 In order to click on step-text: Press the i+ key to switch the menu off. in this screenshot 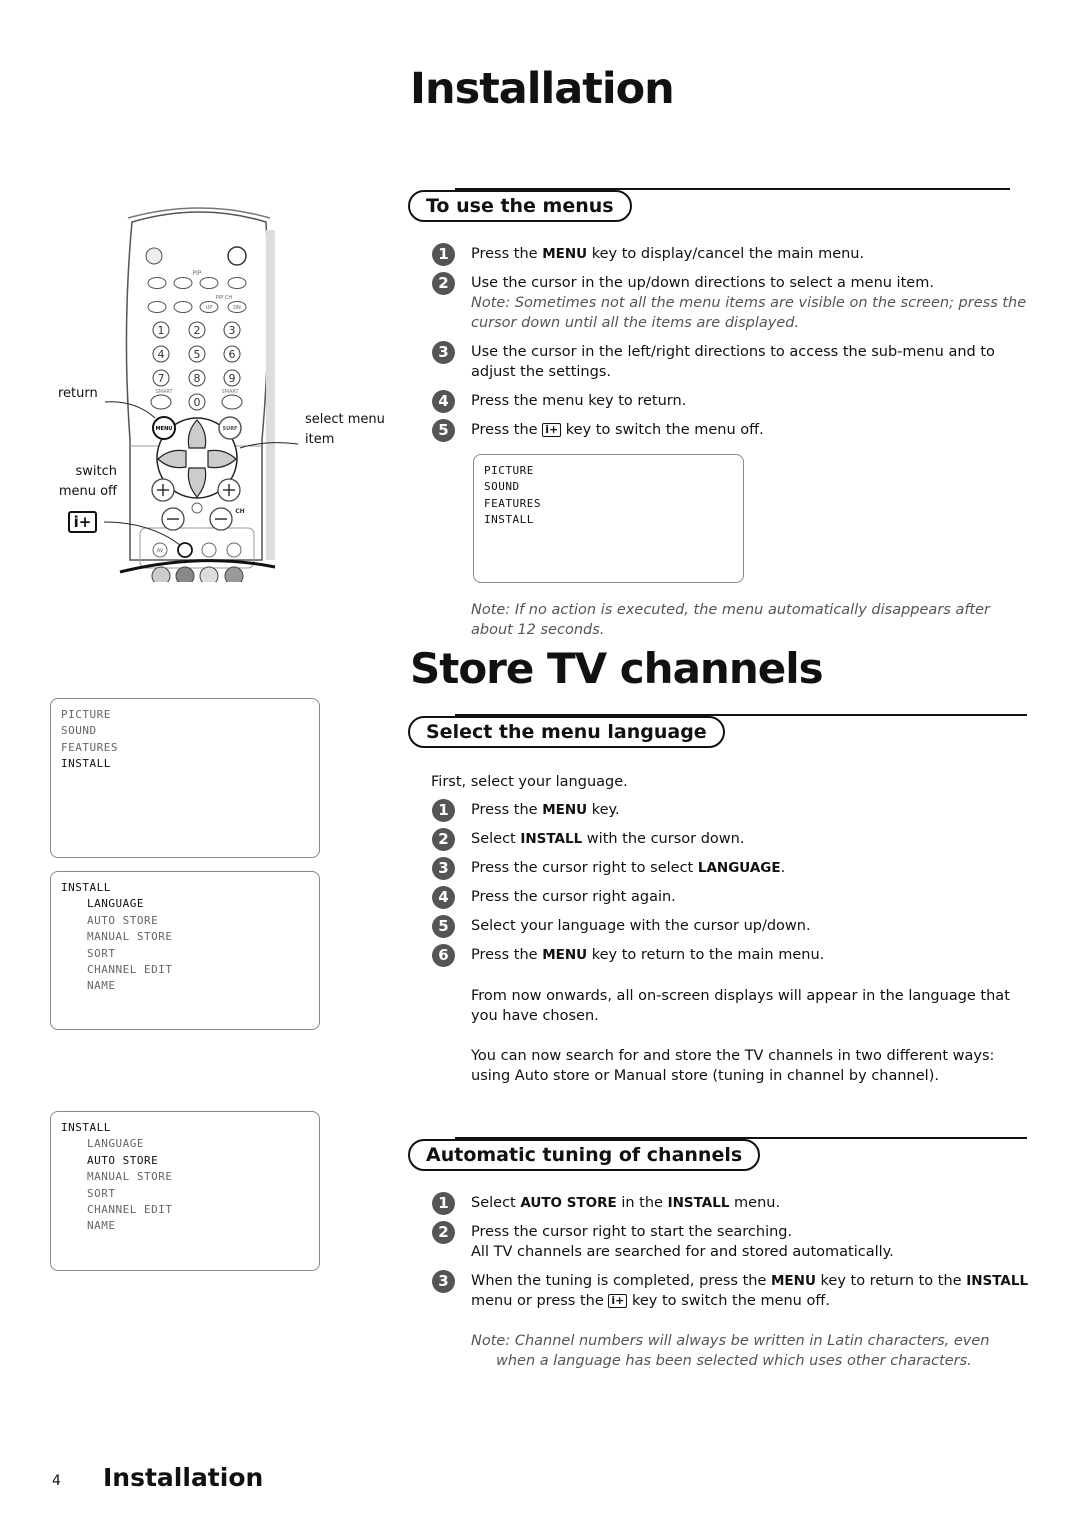, I will do `click(751, 430)`.